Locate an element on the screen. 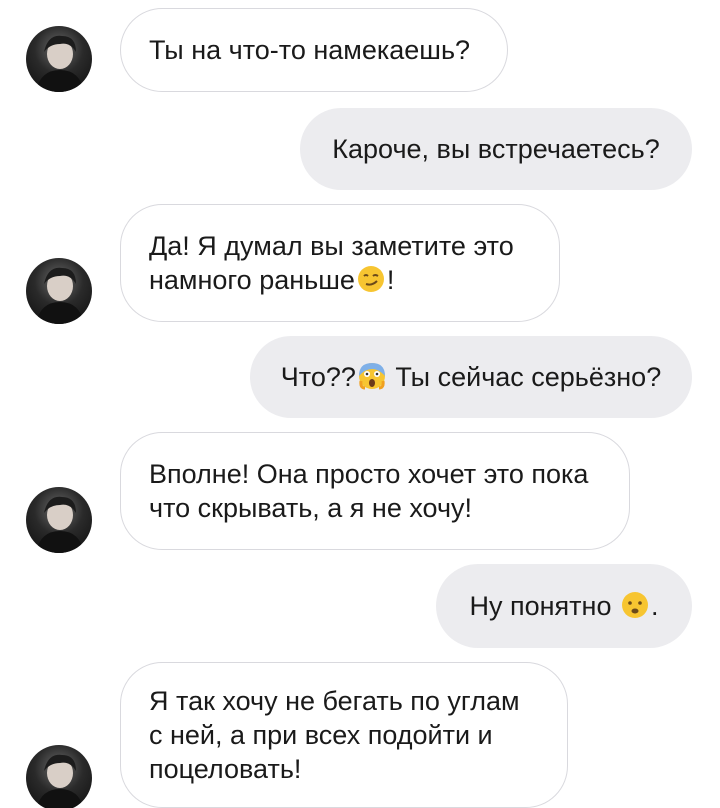  message-text-part: Ты сейчас серьёзно? is located at coordinates (524, 377).